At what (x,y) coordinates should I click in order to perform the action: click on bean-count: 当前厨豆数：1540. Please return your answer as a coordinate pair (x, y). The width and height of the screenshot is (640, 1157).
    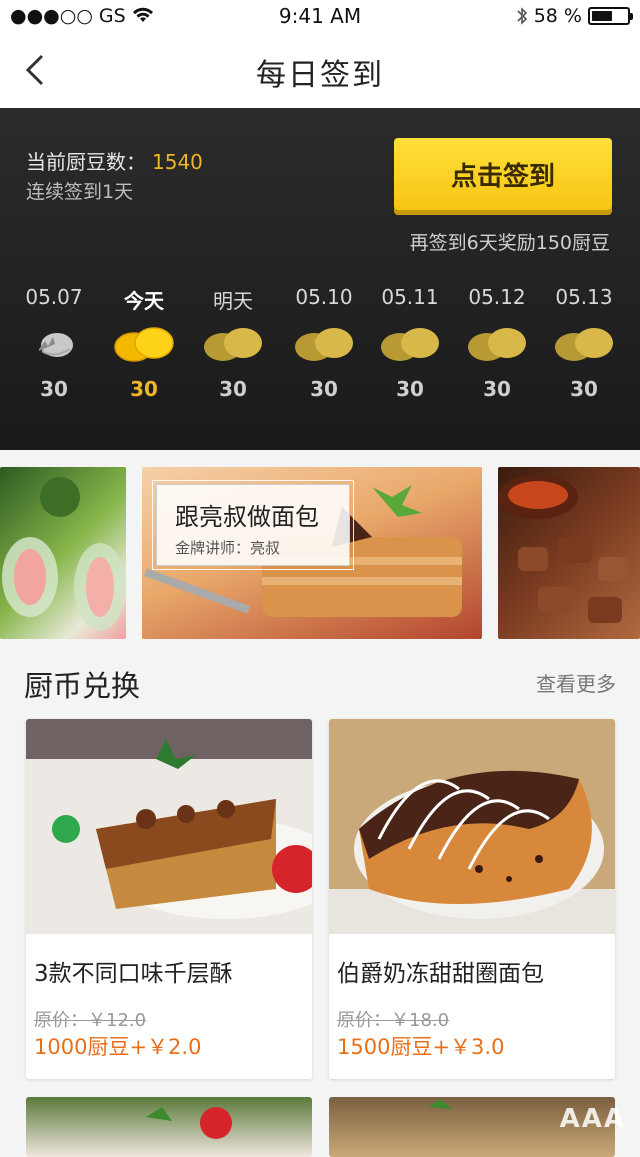
    Looking at the image, I should click on (114, 160).